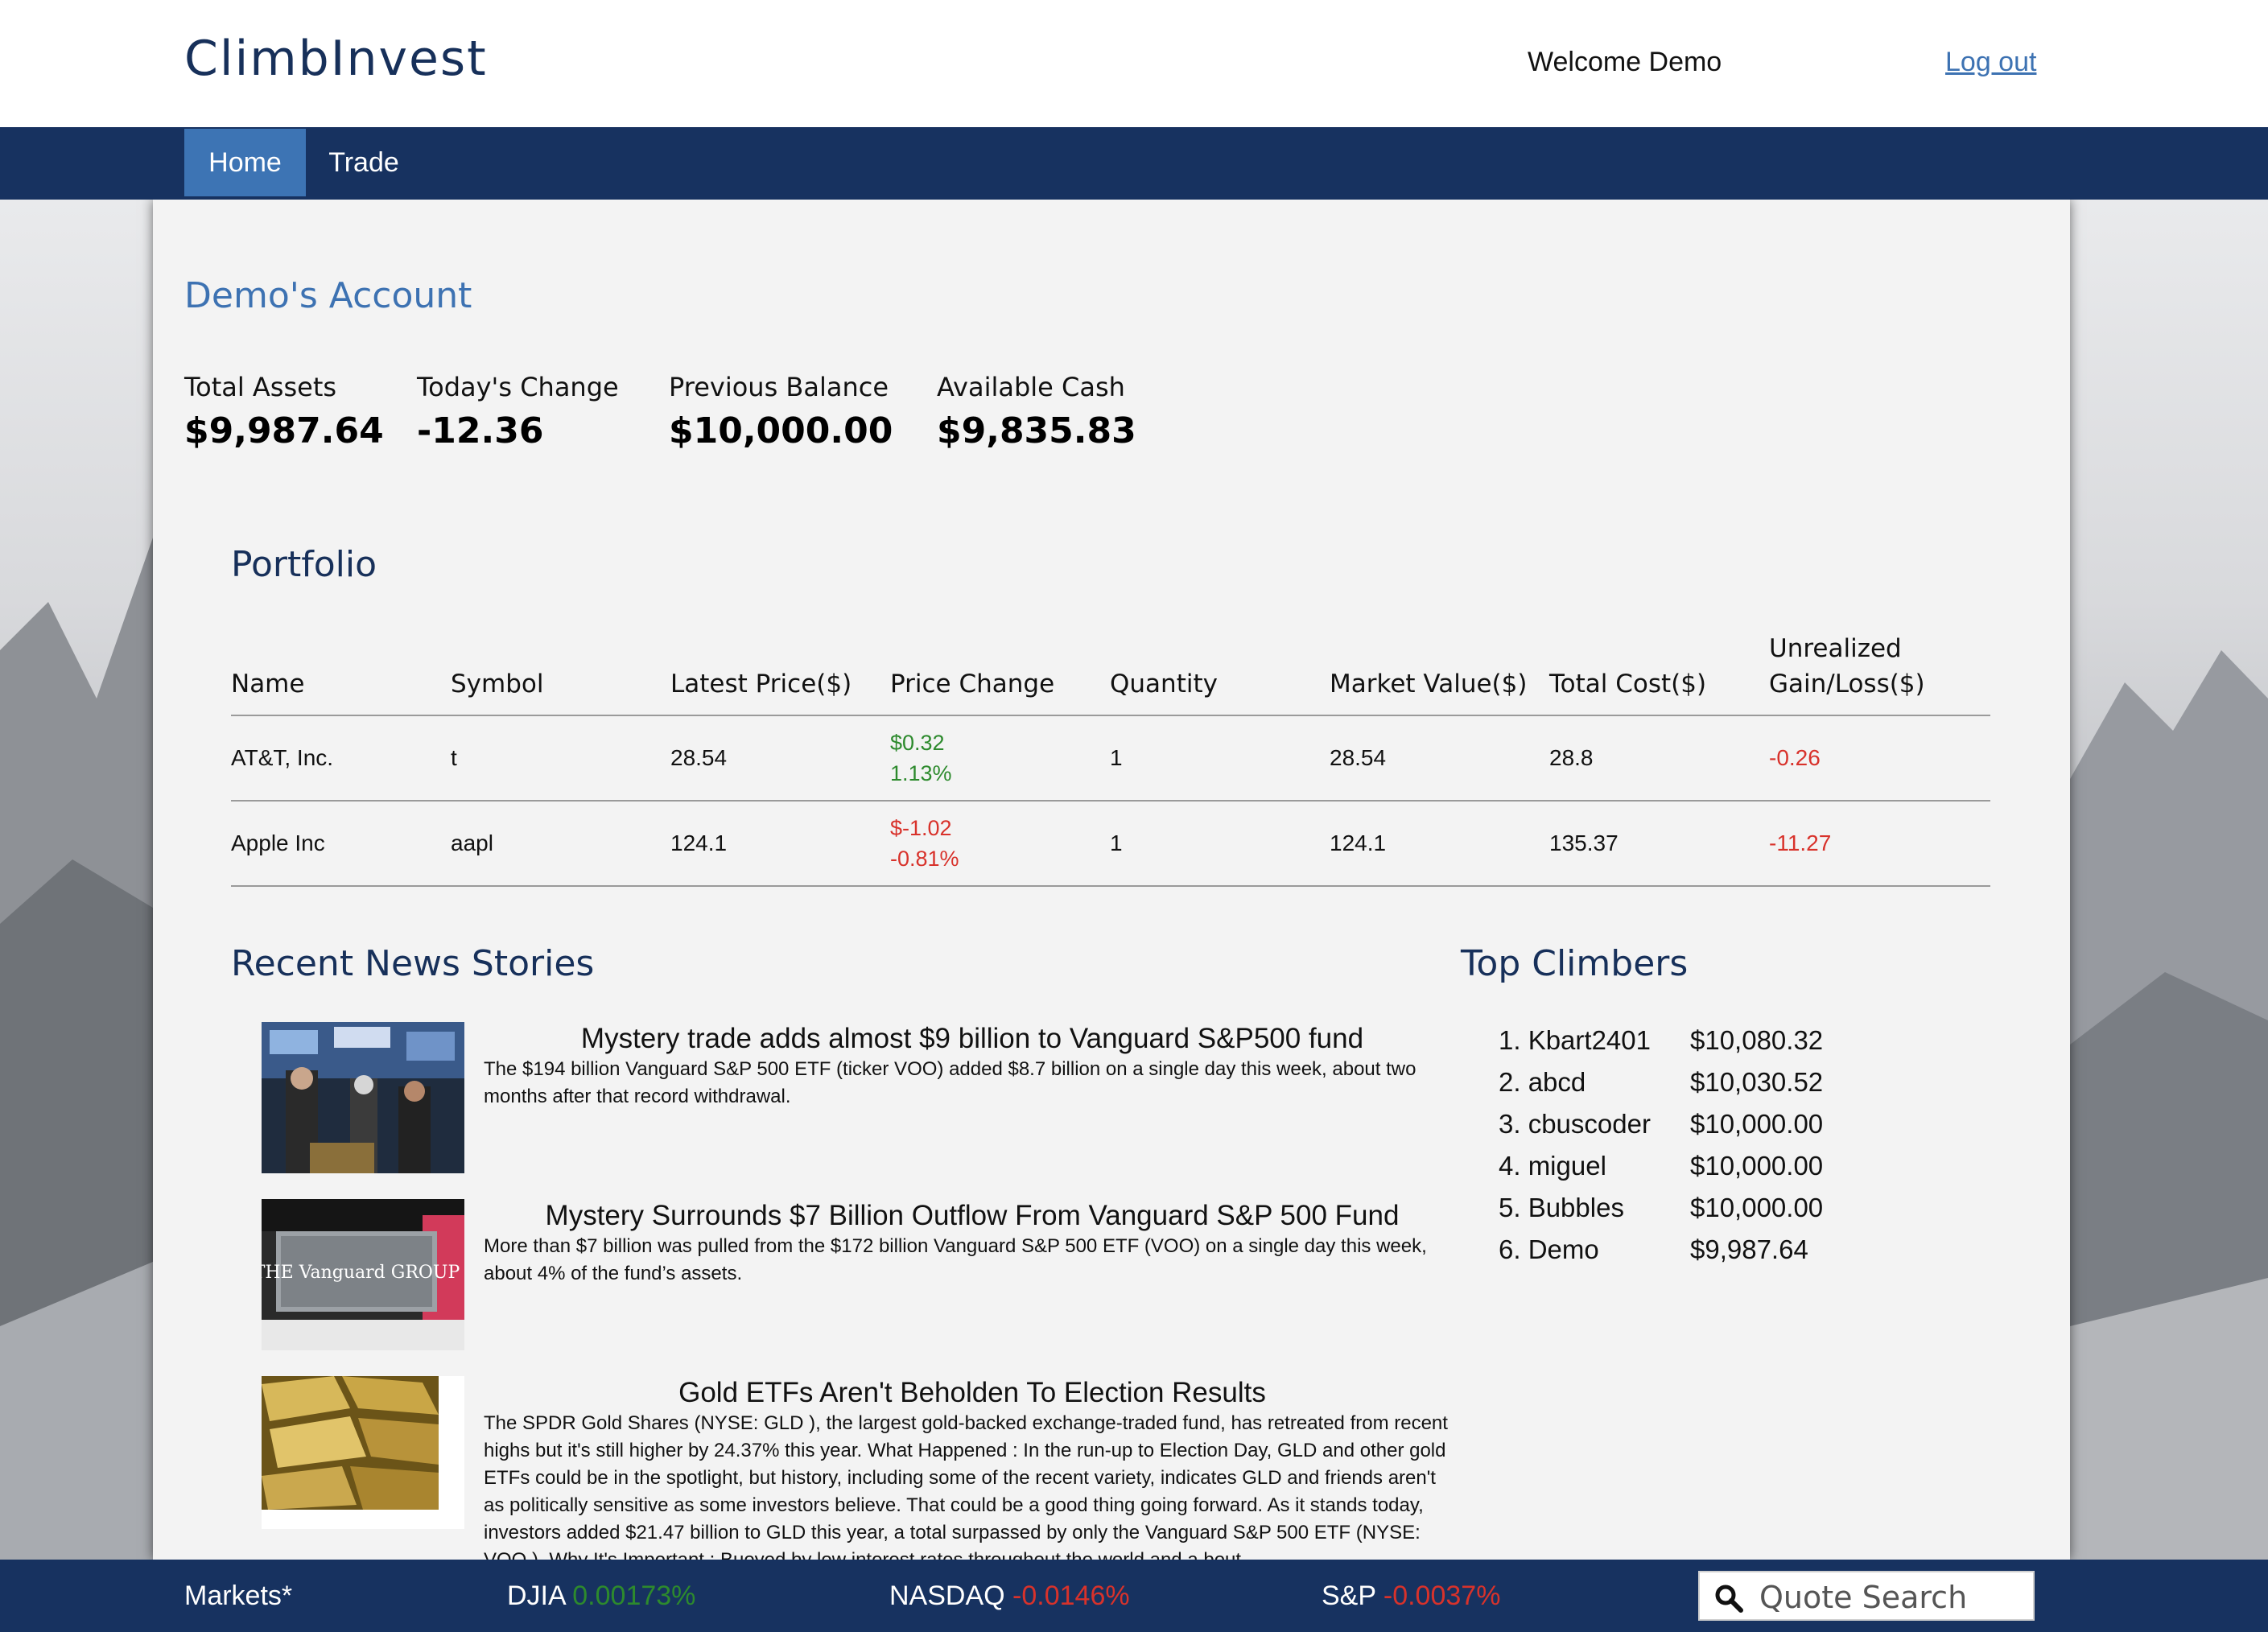 The image size is (2268, 1632). What do you see at coordinates (1835, 649) in the screenshot?
I see `column-header-line: Unrealized` at bounding box center [1835, 649].